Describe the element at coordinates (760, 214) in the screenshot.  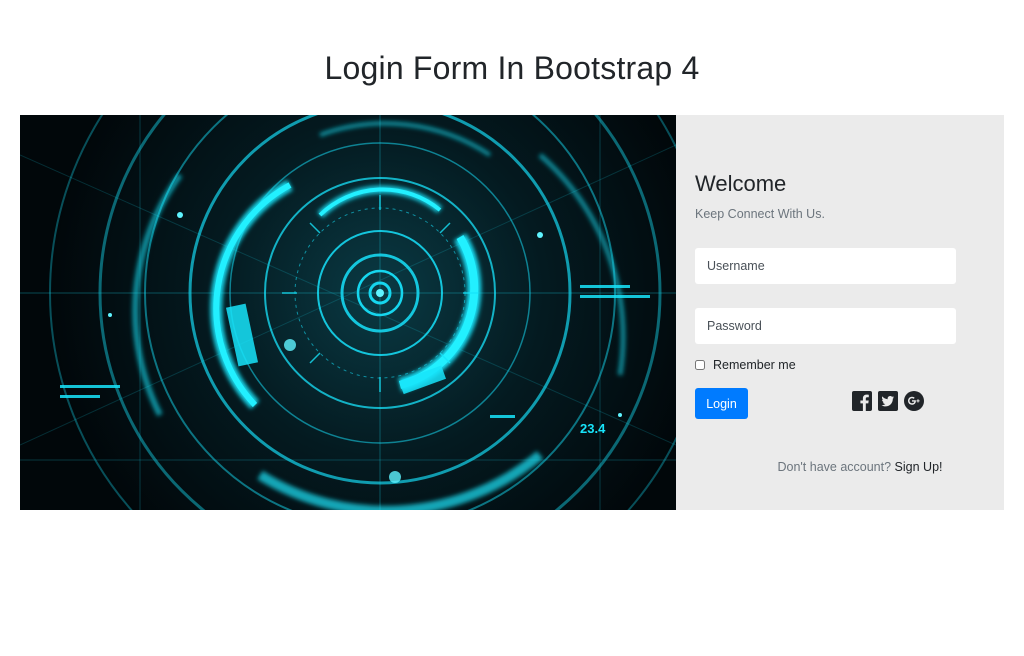
I see `welcome-subheading: Keep Connect With Us.` at that location.